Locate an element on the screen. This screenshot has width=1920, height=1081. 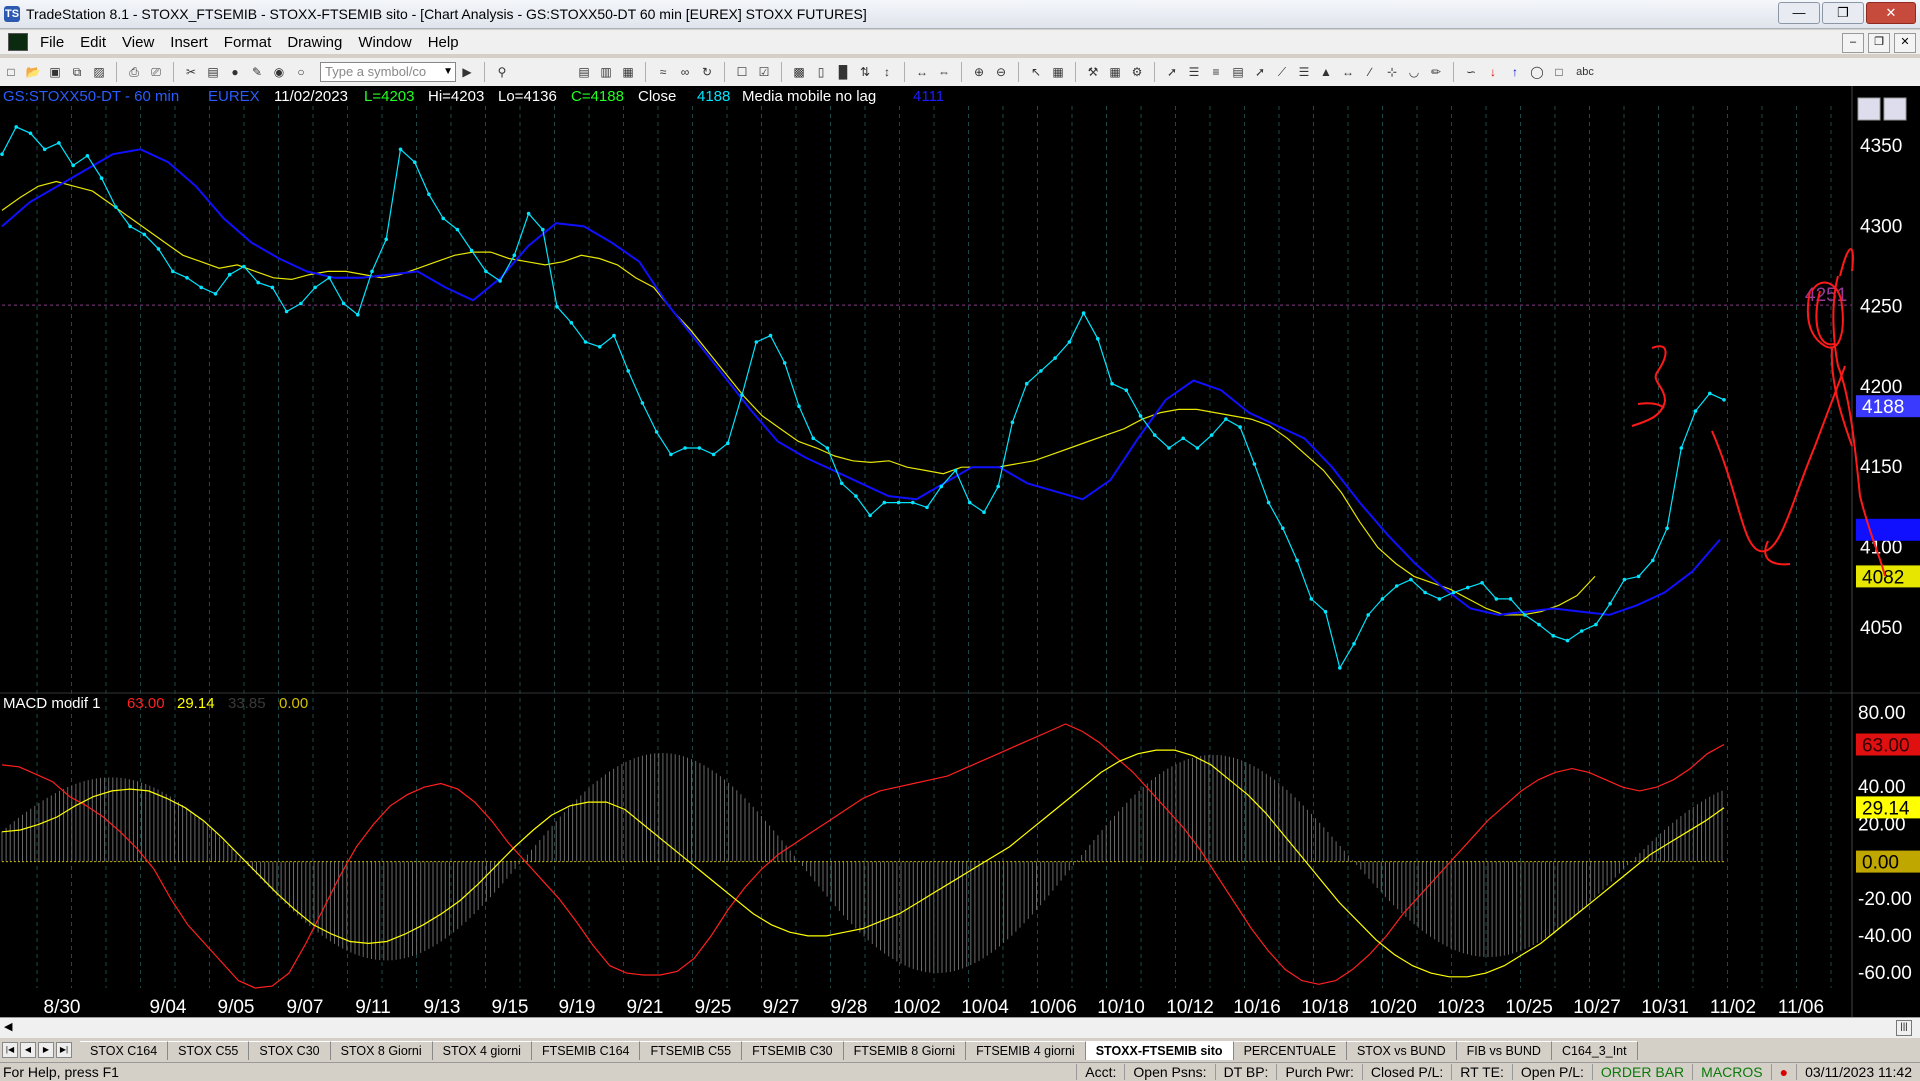
up-arrow-icon: ↑ is located at coordinates (1515, 72).